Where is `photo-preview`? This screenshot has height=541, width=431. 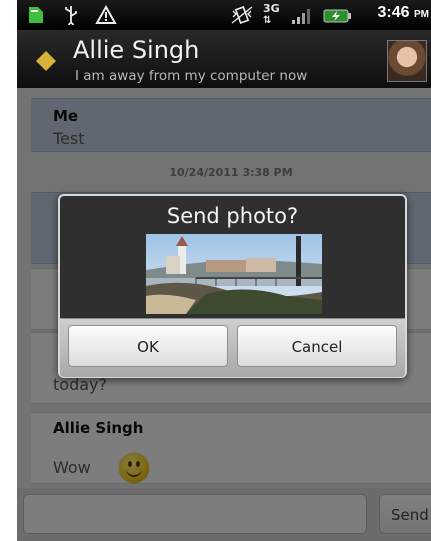
photo-preview is located at coordinates (234, 274).